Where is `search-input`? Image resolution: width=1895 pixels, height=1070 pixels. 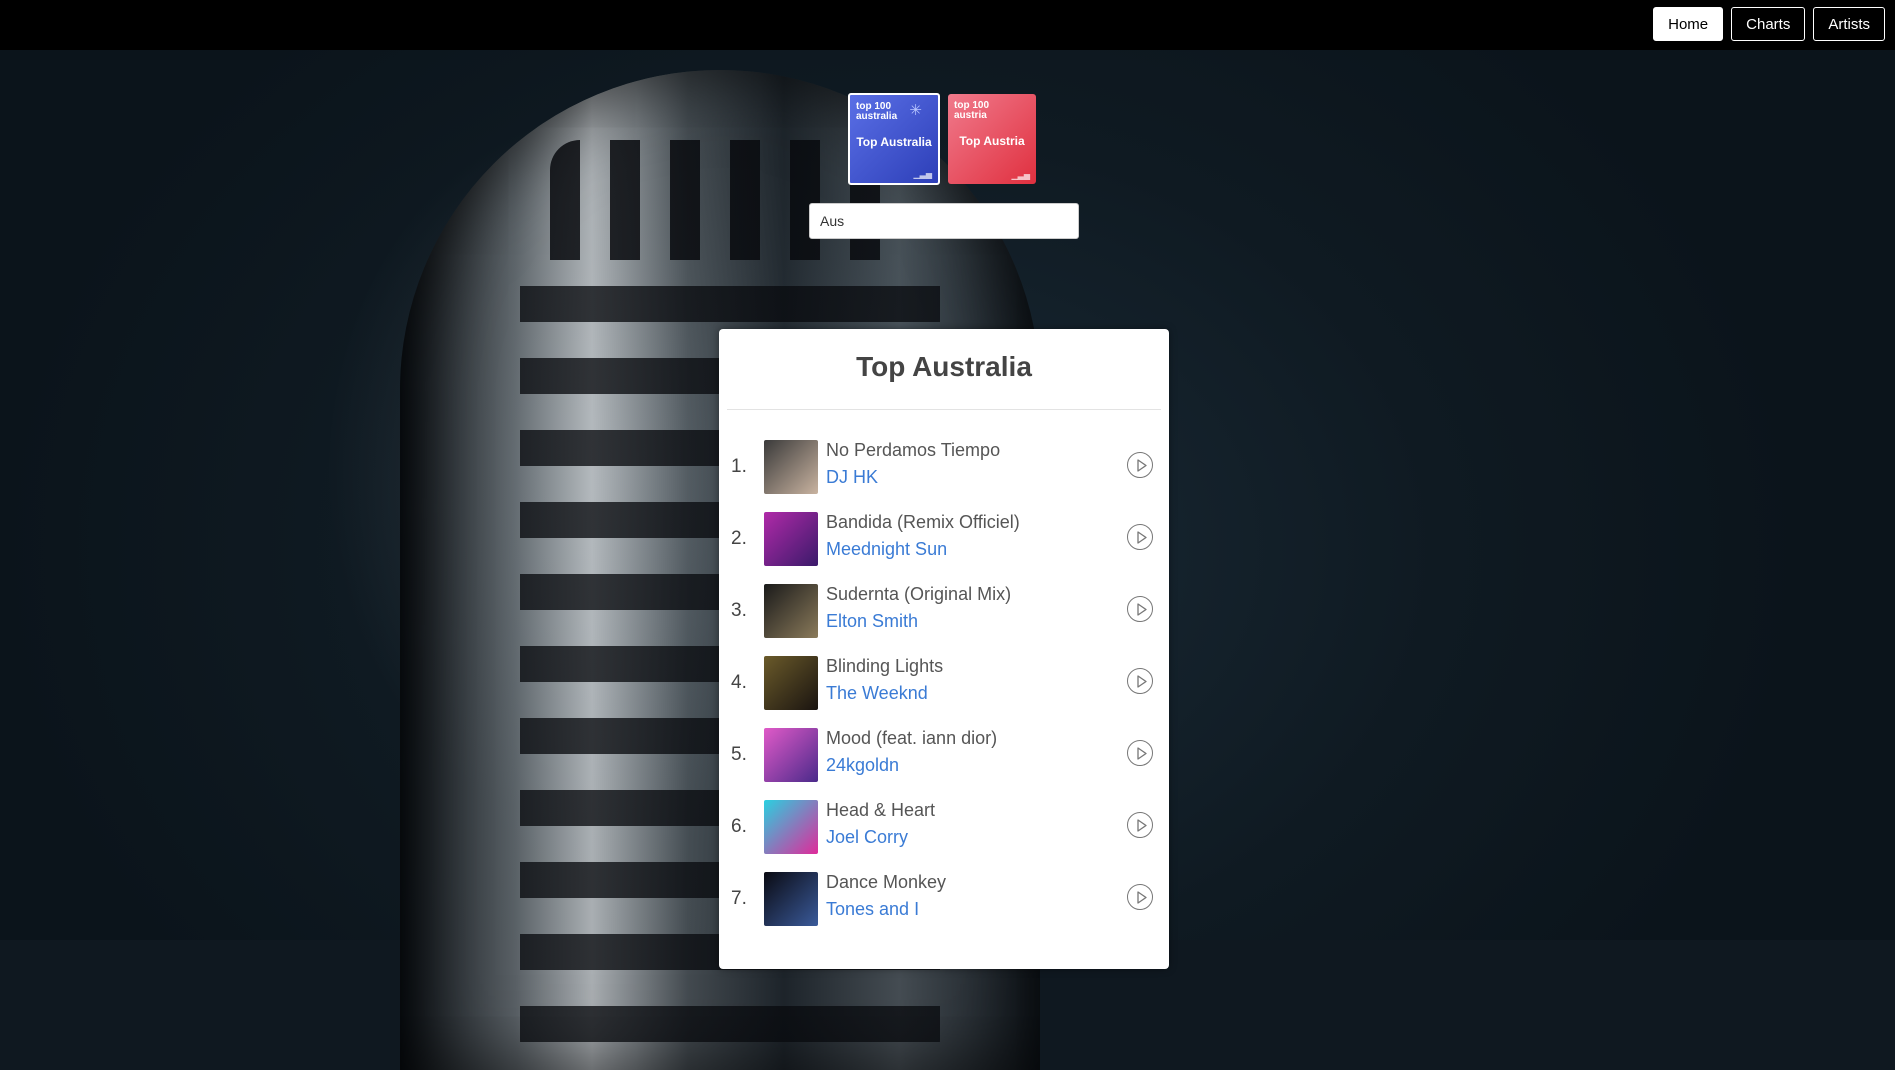 search-input is located at coordinates (944, 221).